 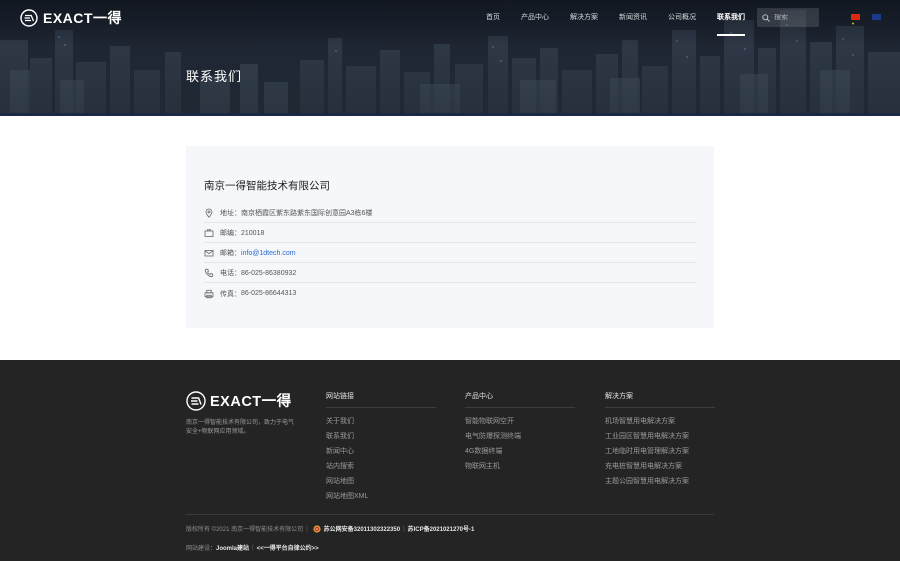 I want to click on footer-link-solution: 主题公园智慧用电解决方案, so click(x=660, y=481).